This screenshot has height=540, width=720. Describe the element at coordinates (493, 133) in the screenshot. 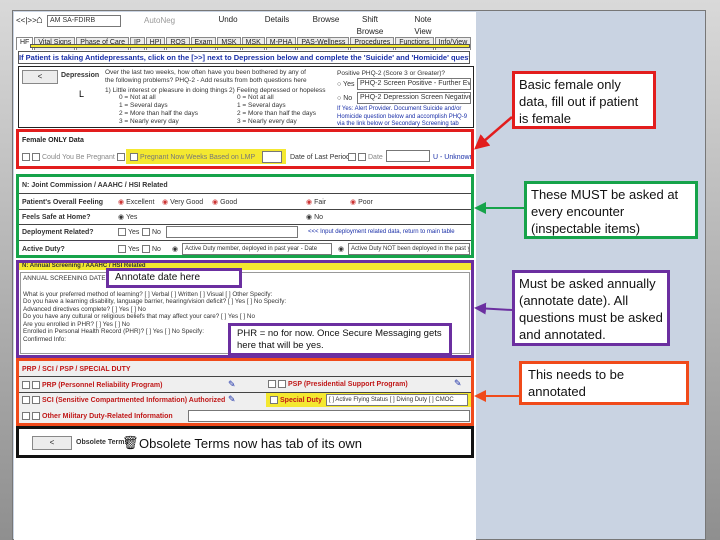

I see `female-arrow` at that location.